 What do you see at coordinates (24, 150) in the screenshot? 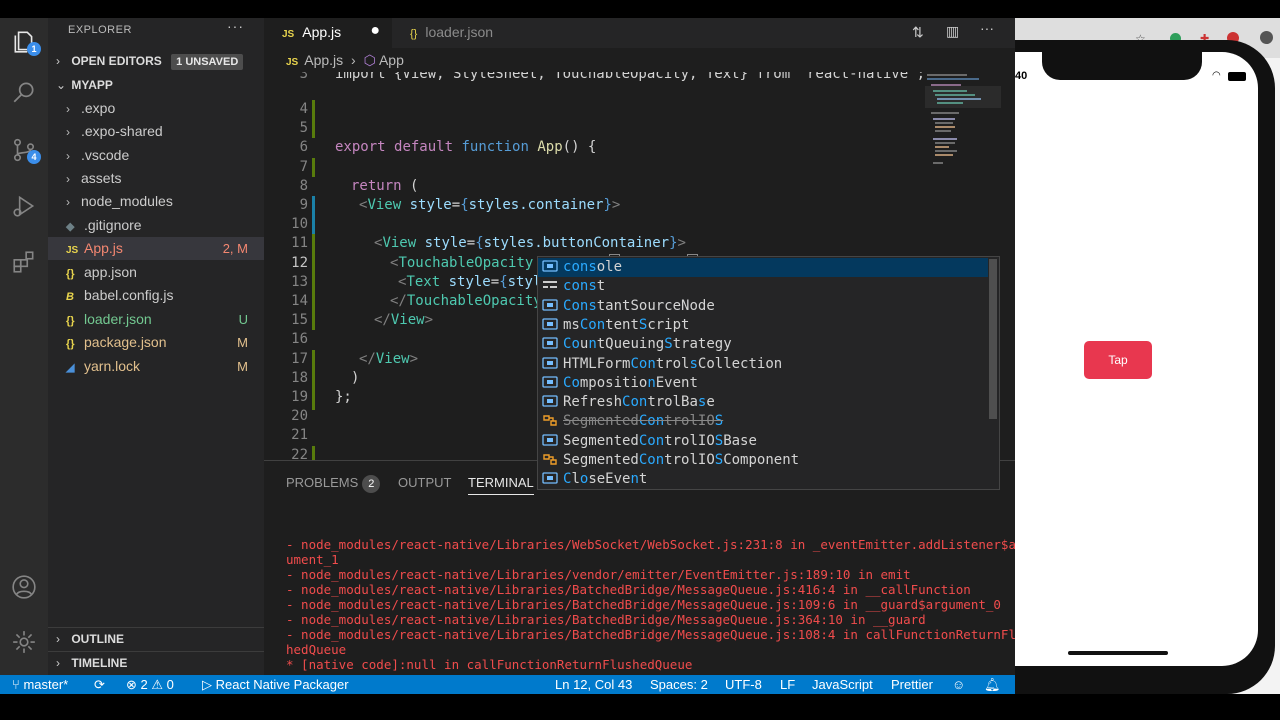
I see `source-control-icon: 4` at bounding box center [24, 150].